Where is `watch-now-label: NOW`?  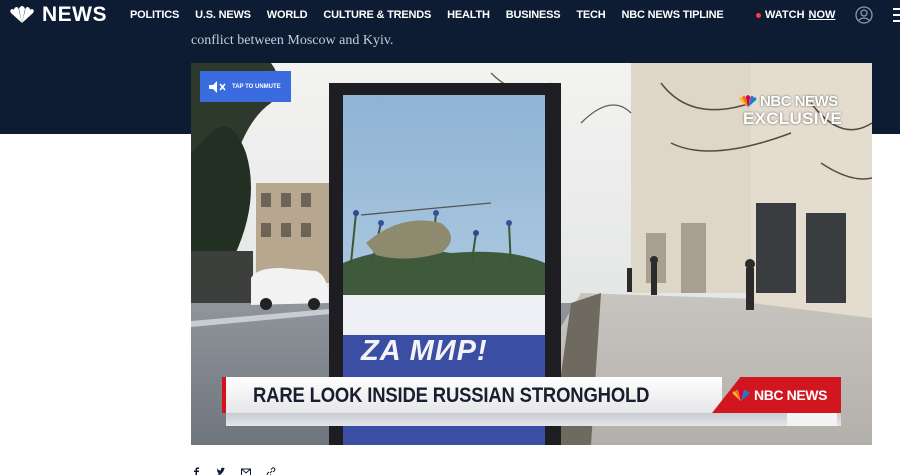
watch-now-label: NOW is located at coordinates (822, 15).